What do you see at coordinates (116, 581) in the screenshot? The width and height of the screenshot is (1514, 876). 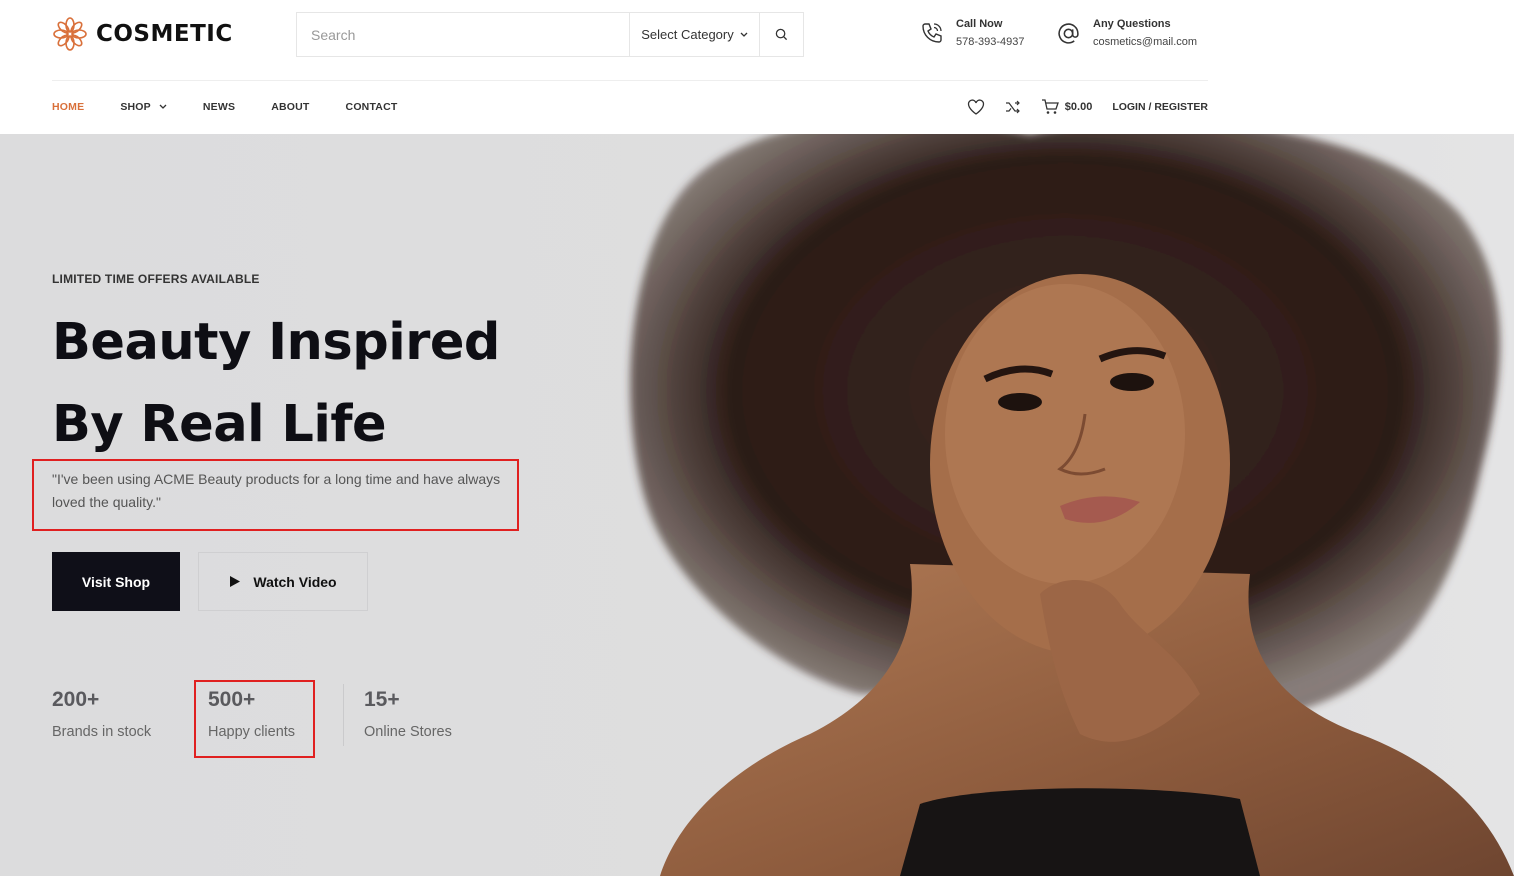 I see `visit-shop-button: Visit Shop` at bounding box center [116, 581].